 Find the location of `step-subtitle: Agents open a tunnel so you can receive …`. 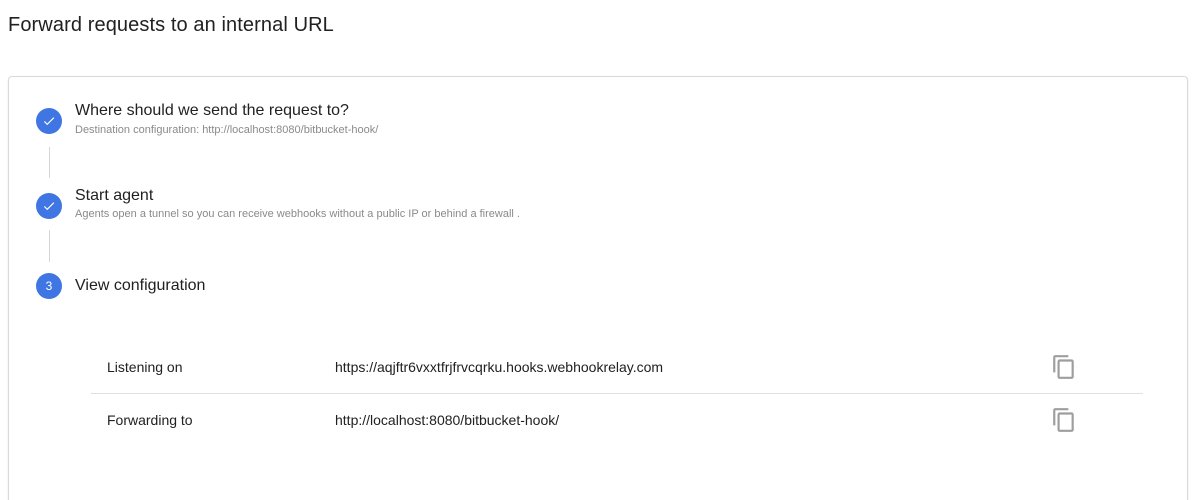

step-subtitle: Agents open a tunnel so you can receive … is located at coordinates (297, 214).